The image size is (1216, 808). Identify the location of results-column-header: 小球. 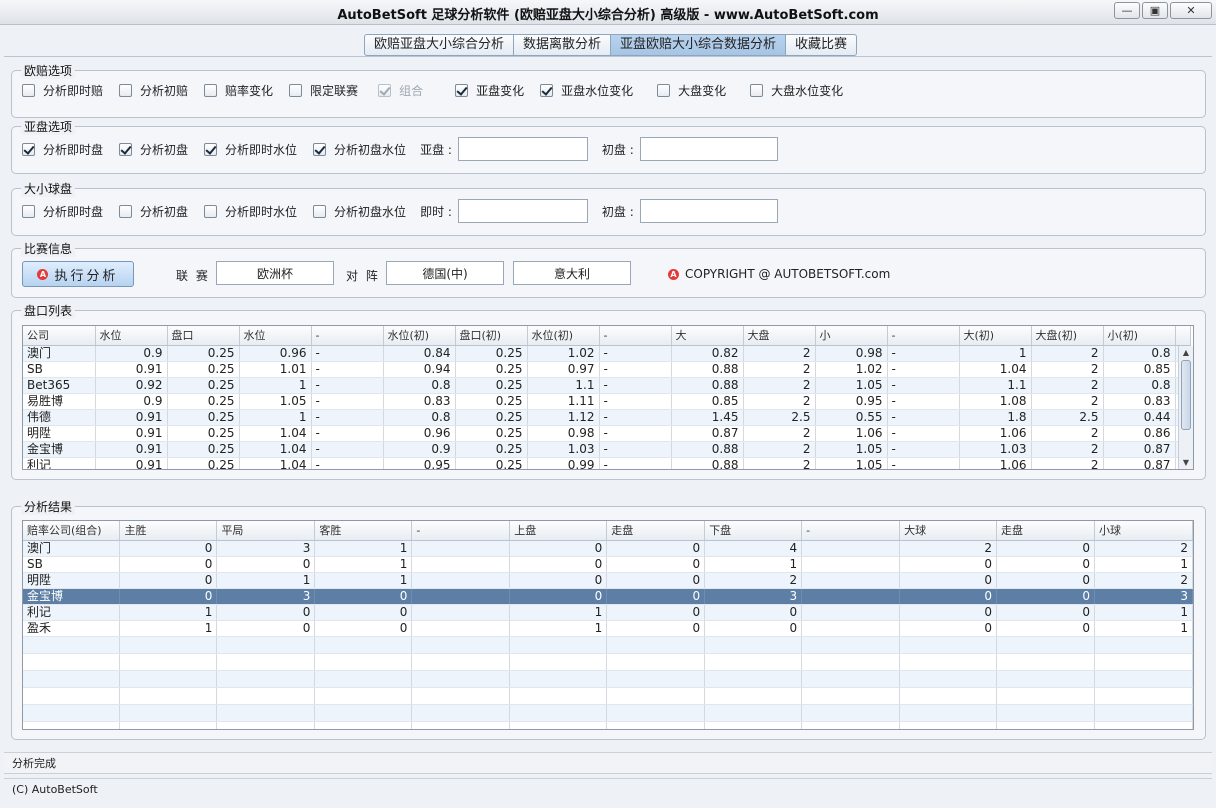
(1143, 531).